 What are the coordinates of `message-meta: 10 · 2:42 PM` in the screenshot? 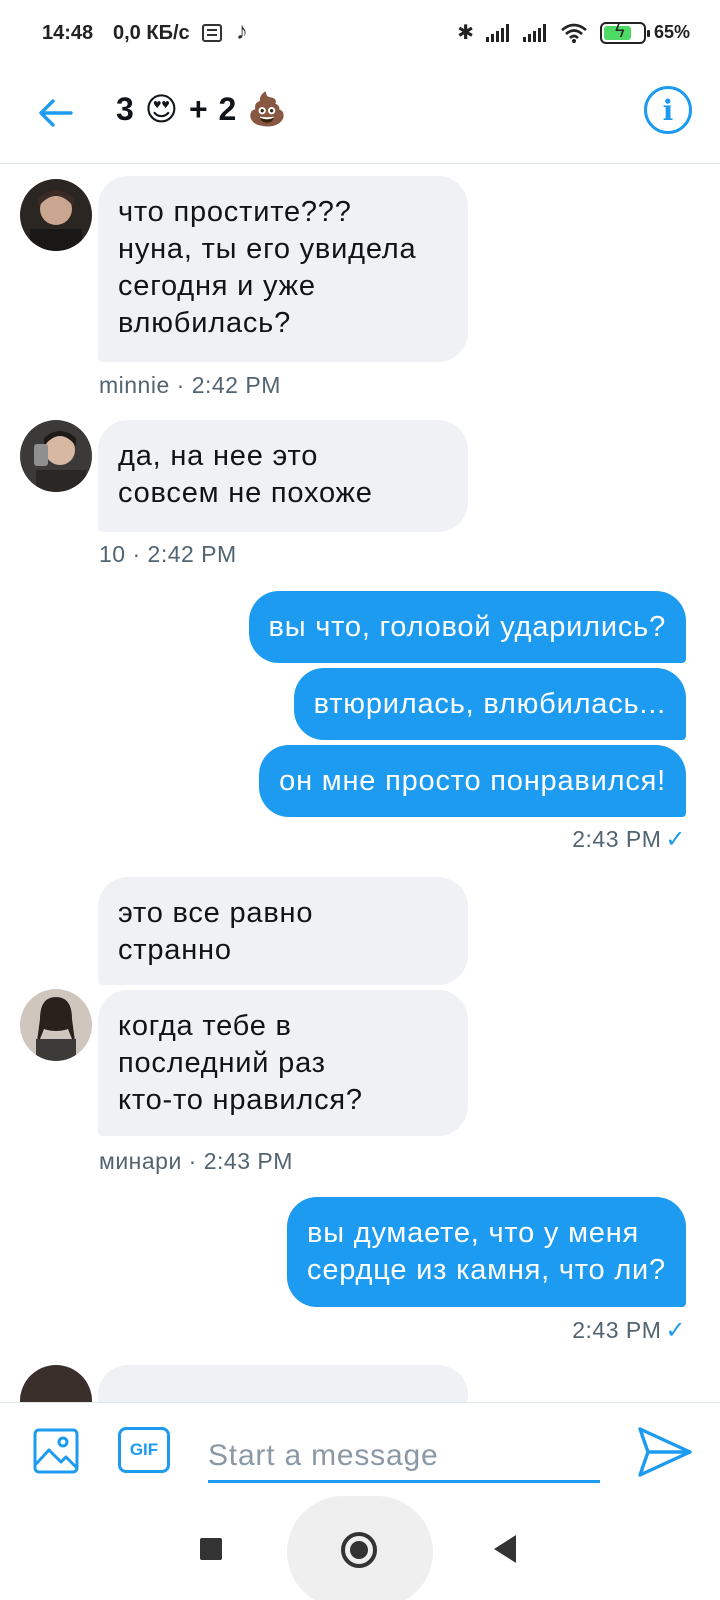 It's located at (168, 554).